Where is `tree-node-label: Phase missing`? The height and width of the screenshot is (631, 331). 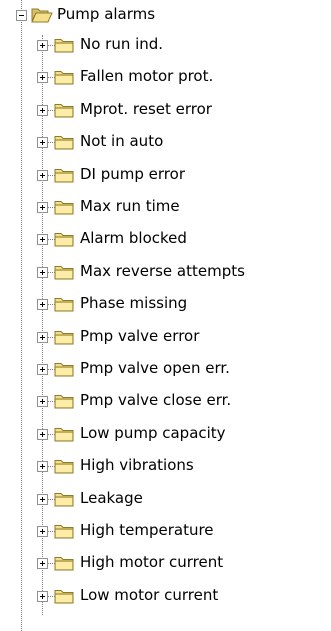
tree-node-label: Phase missing is located at coordinates (133, 303).